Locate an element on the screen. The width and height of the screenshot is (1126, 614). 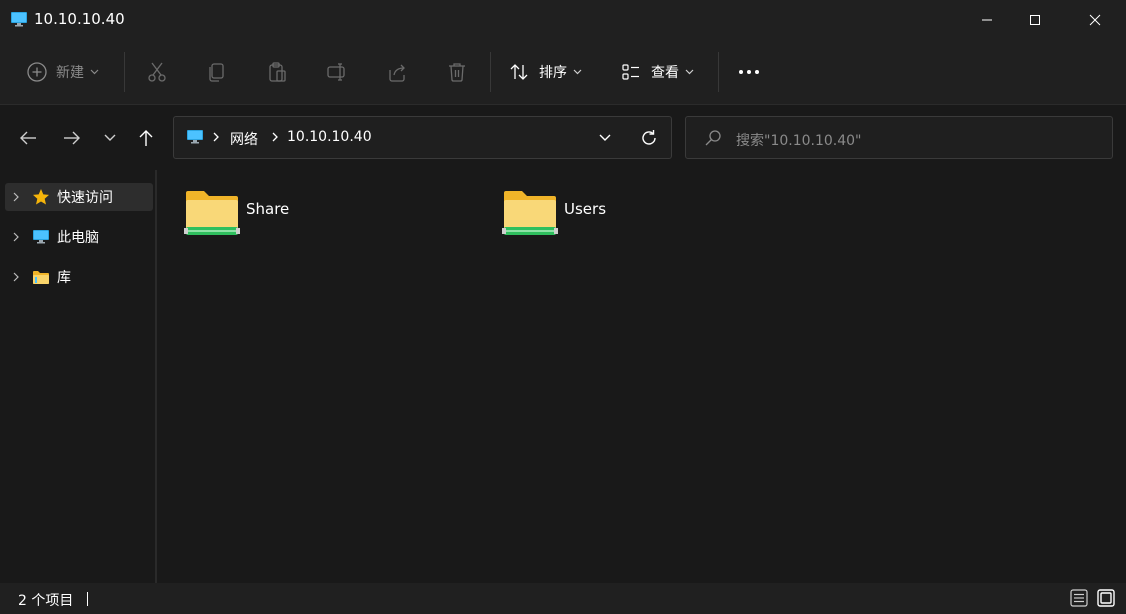
cut-button is located at coordinates (157, 72).